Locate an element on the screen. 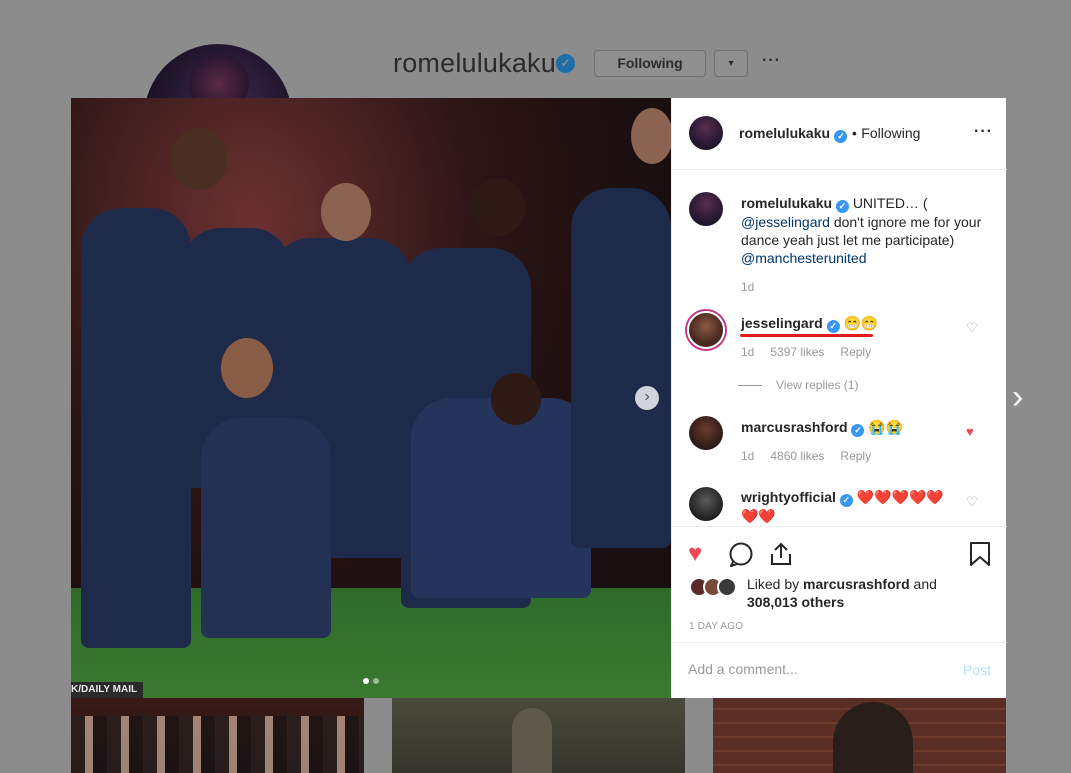  liked-by-and: and is located at coordinates (925, 584).